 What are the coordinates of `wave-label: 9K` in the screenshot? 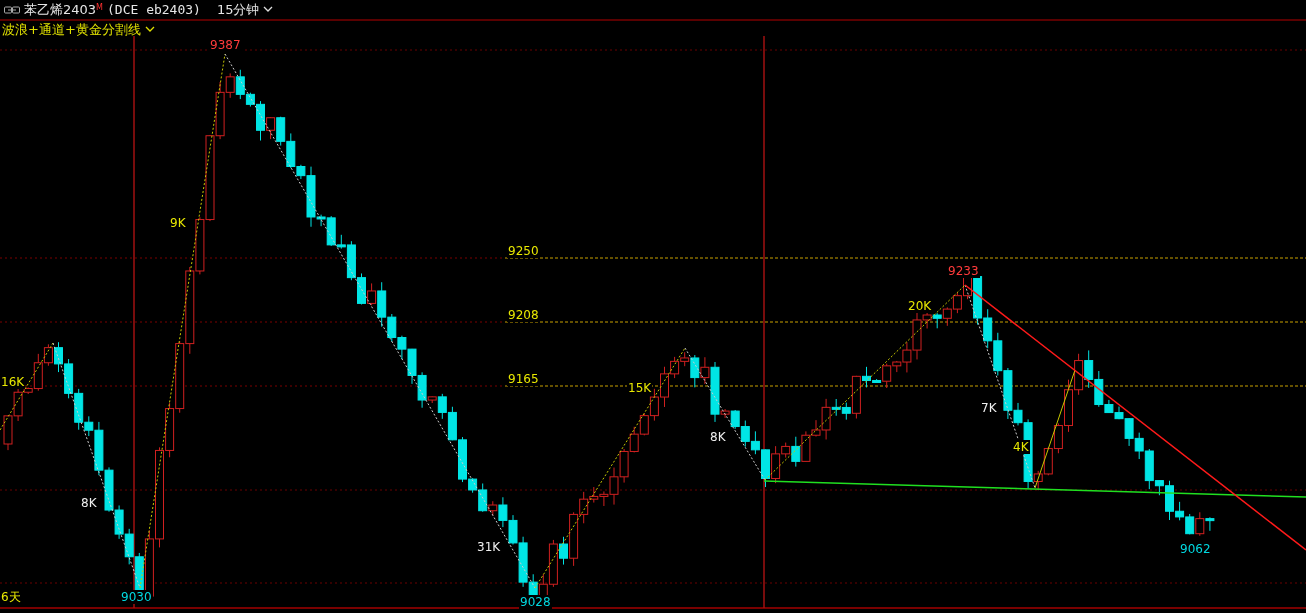 It's located at (178, 223).